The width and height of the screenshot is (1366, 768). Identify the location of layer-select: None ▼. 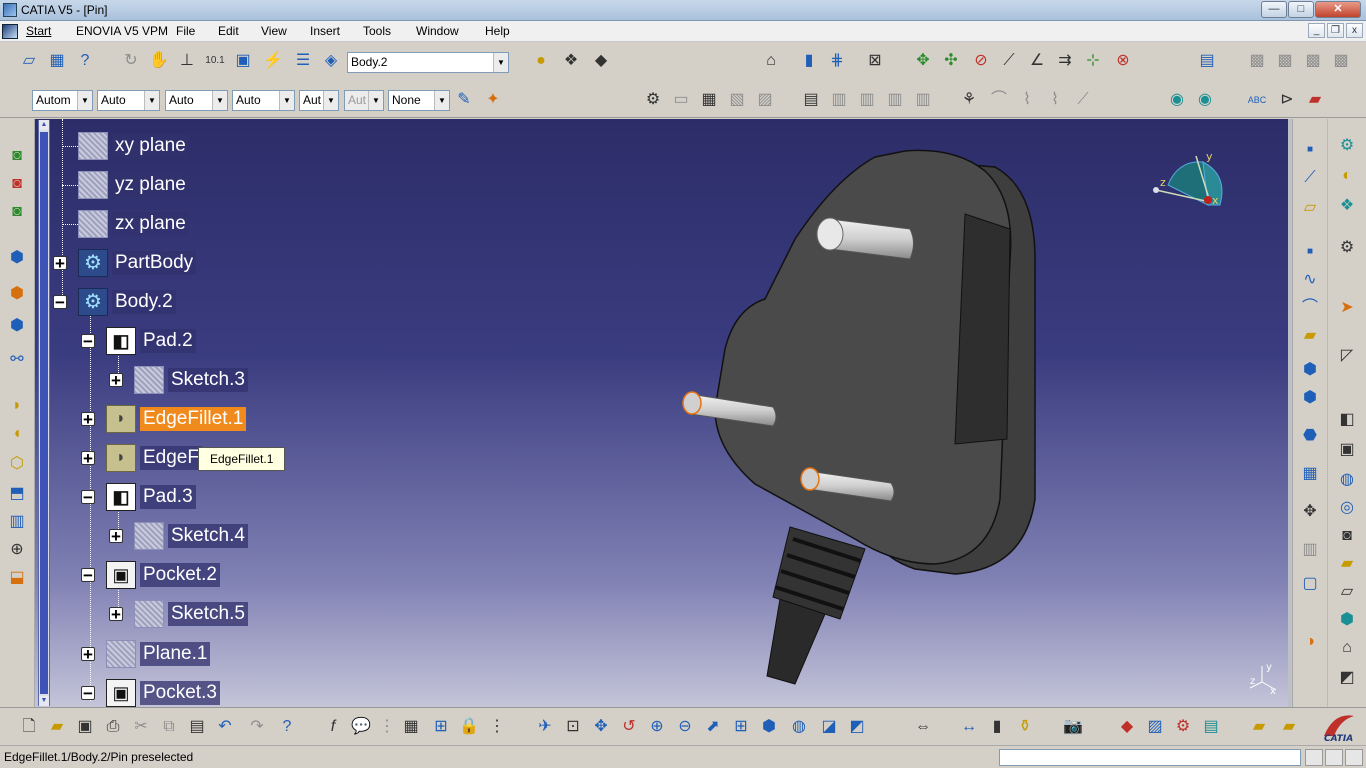
(419, 100).